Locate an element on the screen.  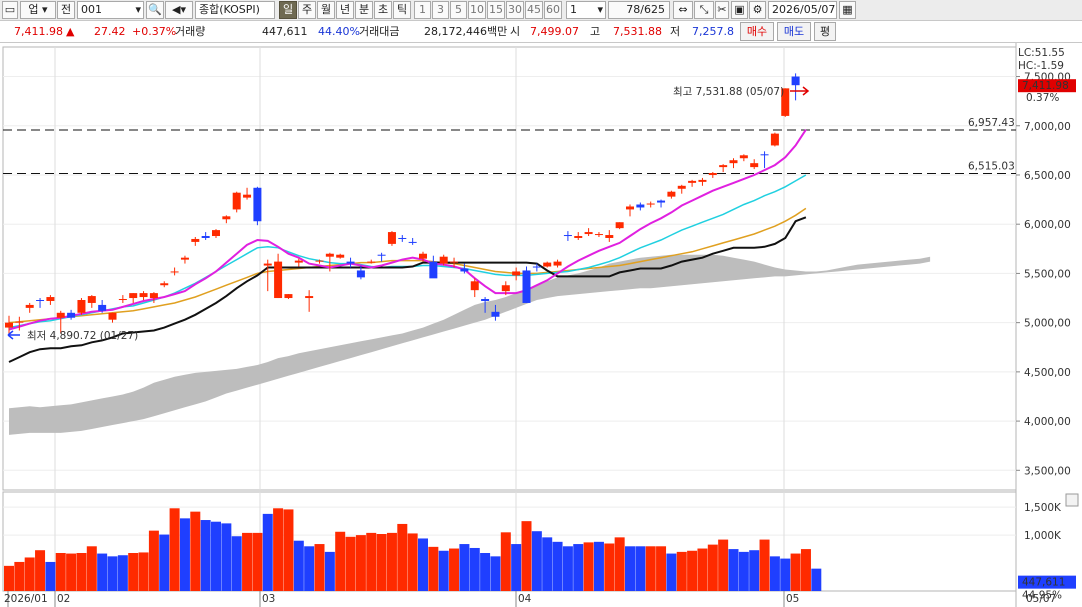
volume-tick-label: 1,000K is located at coordinates (1043, 536).